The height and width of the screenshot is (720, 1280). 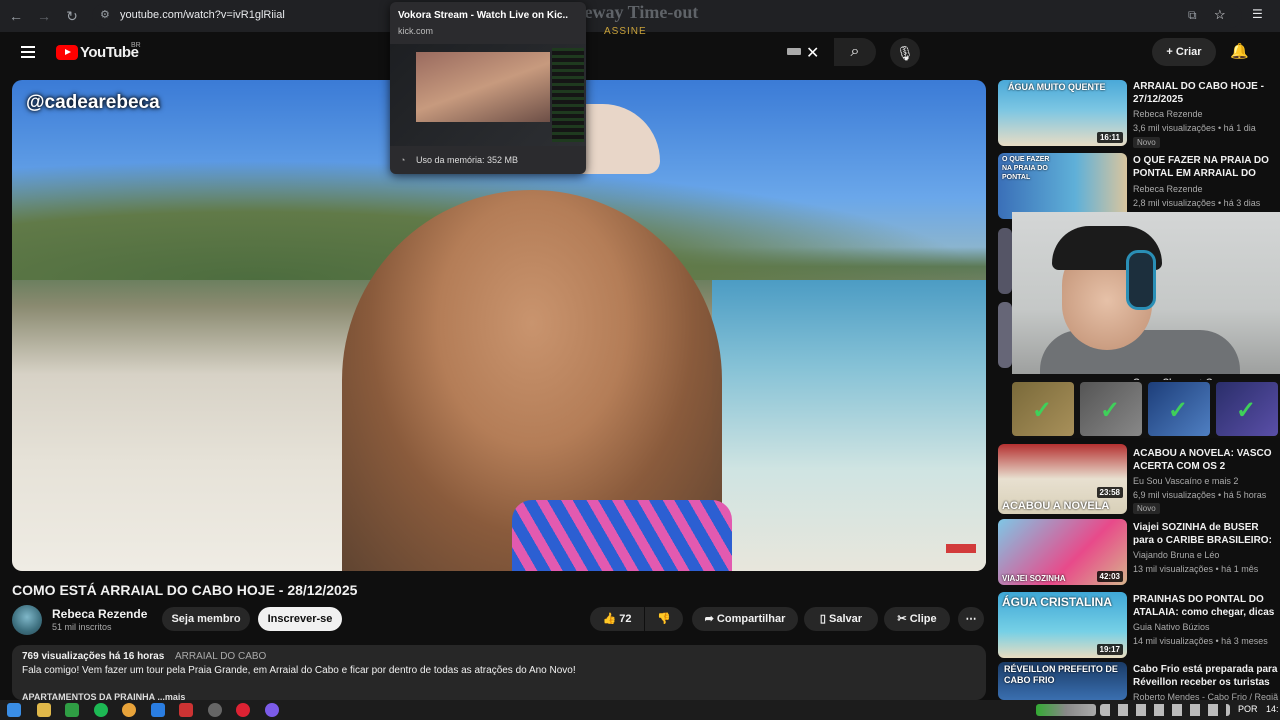 What do you see at coordinates (82, 627) in the screenshot?
I see `subscriber-count: 51 mil inscritos` at bounding box center [82, 627].